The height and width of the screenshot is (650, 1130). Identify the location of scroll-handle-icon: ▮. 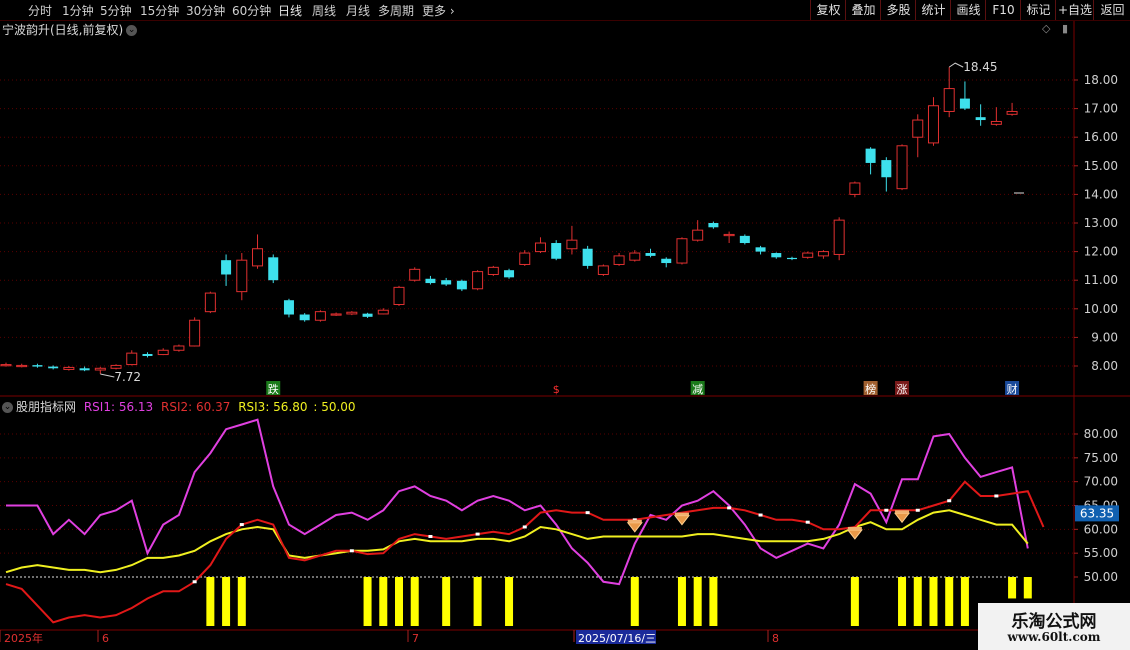
(1065, 28).